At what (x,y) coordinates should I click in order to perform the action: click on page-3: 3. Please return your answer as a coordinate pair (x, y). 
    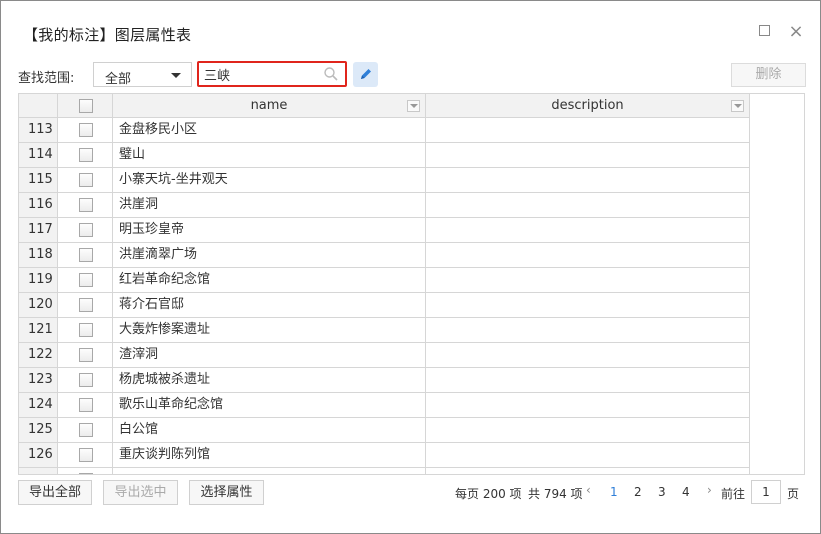
    Looking at the image, I should click on (662, 492).